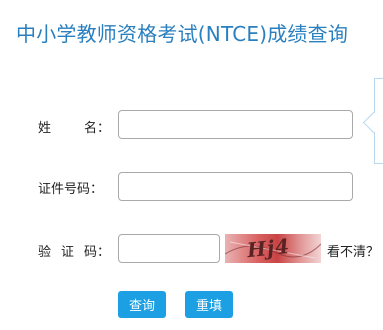 This screenshot has width=383, height=330. What do you see at coordinates (96, 128) in the screenshot?
I see `name-label-part-2: 名：` at bounding box center [96, 128].